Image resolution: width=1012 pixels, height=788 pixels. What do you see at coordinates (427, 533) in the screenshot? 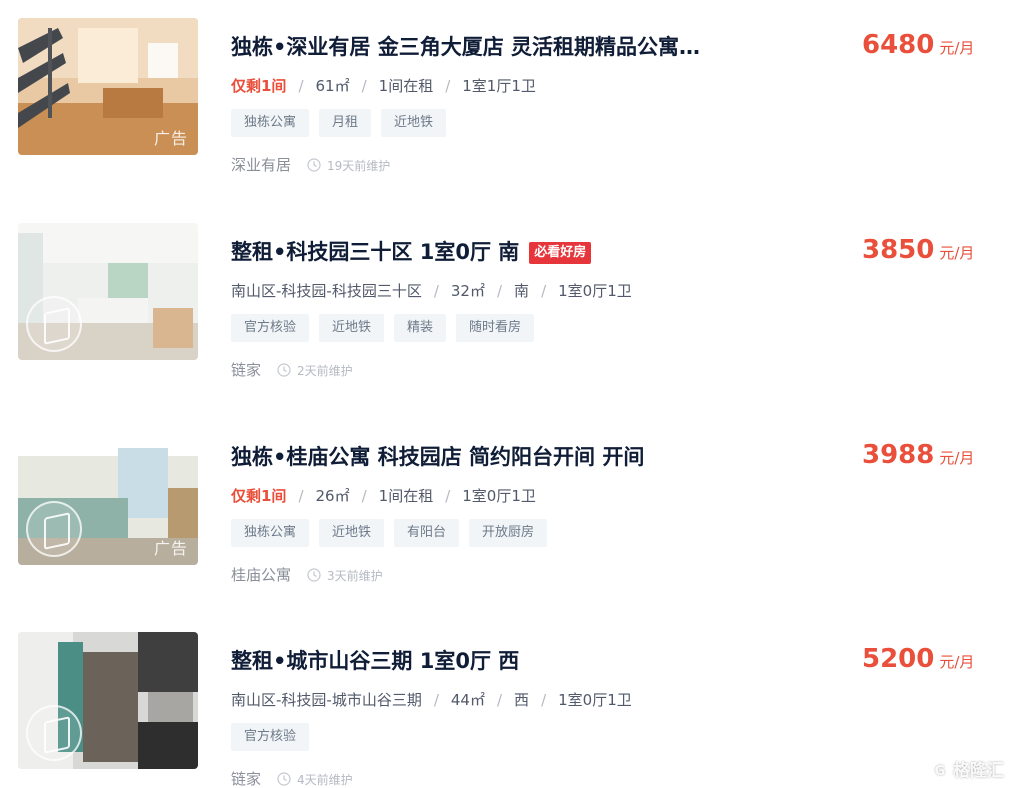
I see `tag: 有阳台` at bounding box center [427, 533].